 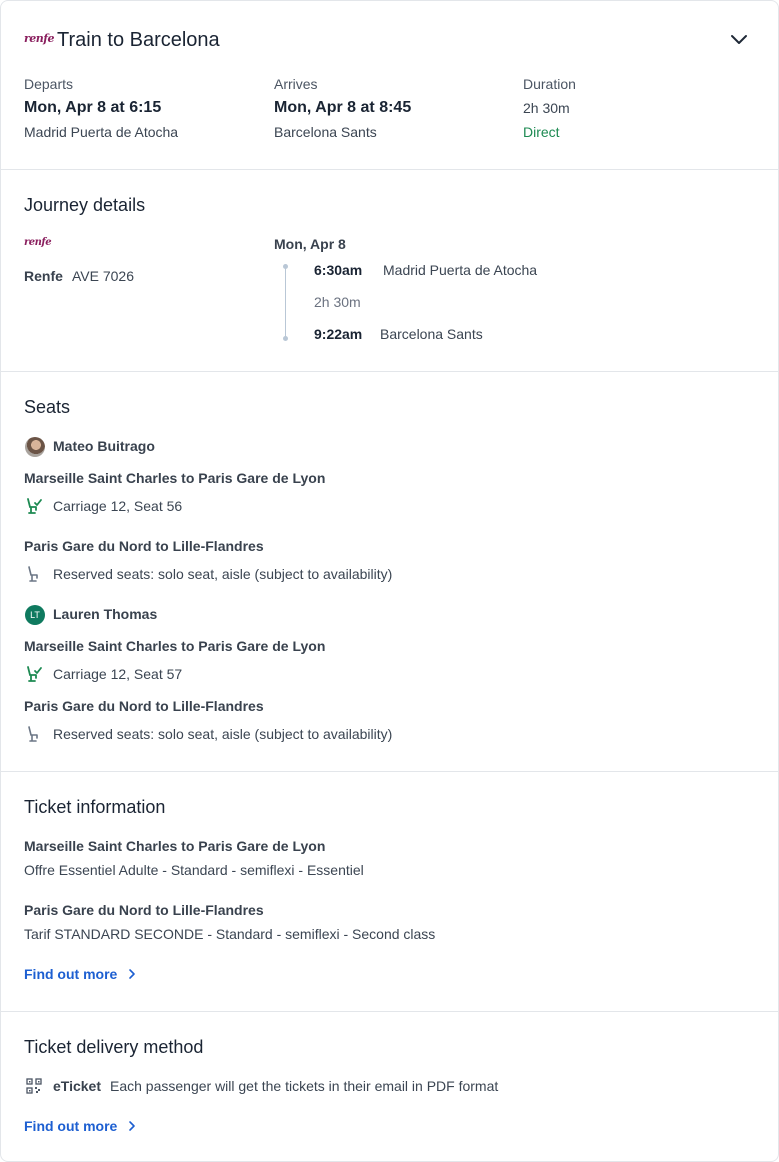 I want to click on avatar-initials: LT, so click(x=35, y=615).